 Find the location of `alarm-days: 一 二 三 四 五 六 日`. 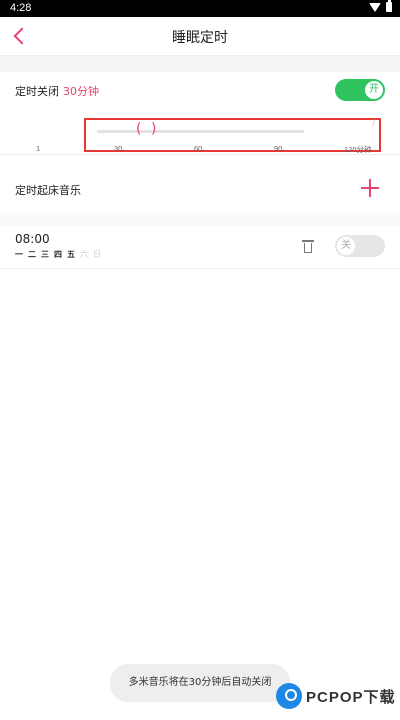

alarm-days: 一 二 三 四 五 六 日 is located at coordinates (58, 254).